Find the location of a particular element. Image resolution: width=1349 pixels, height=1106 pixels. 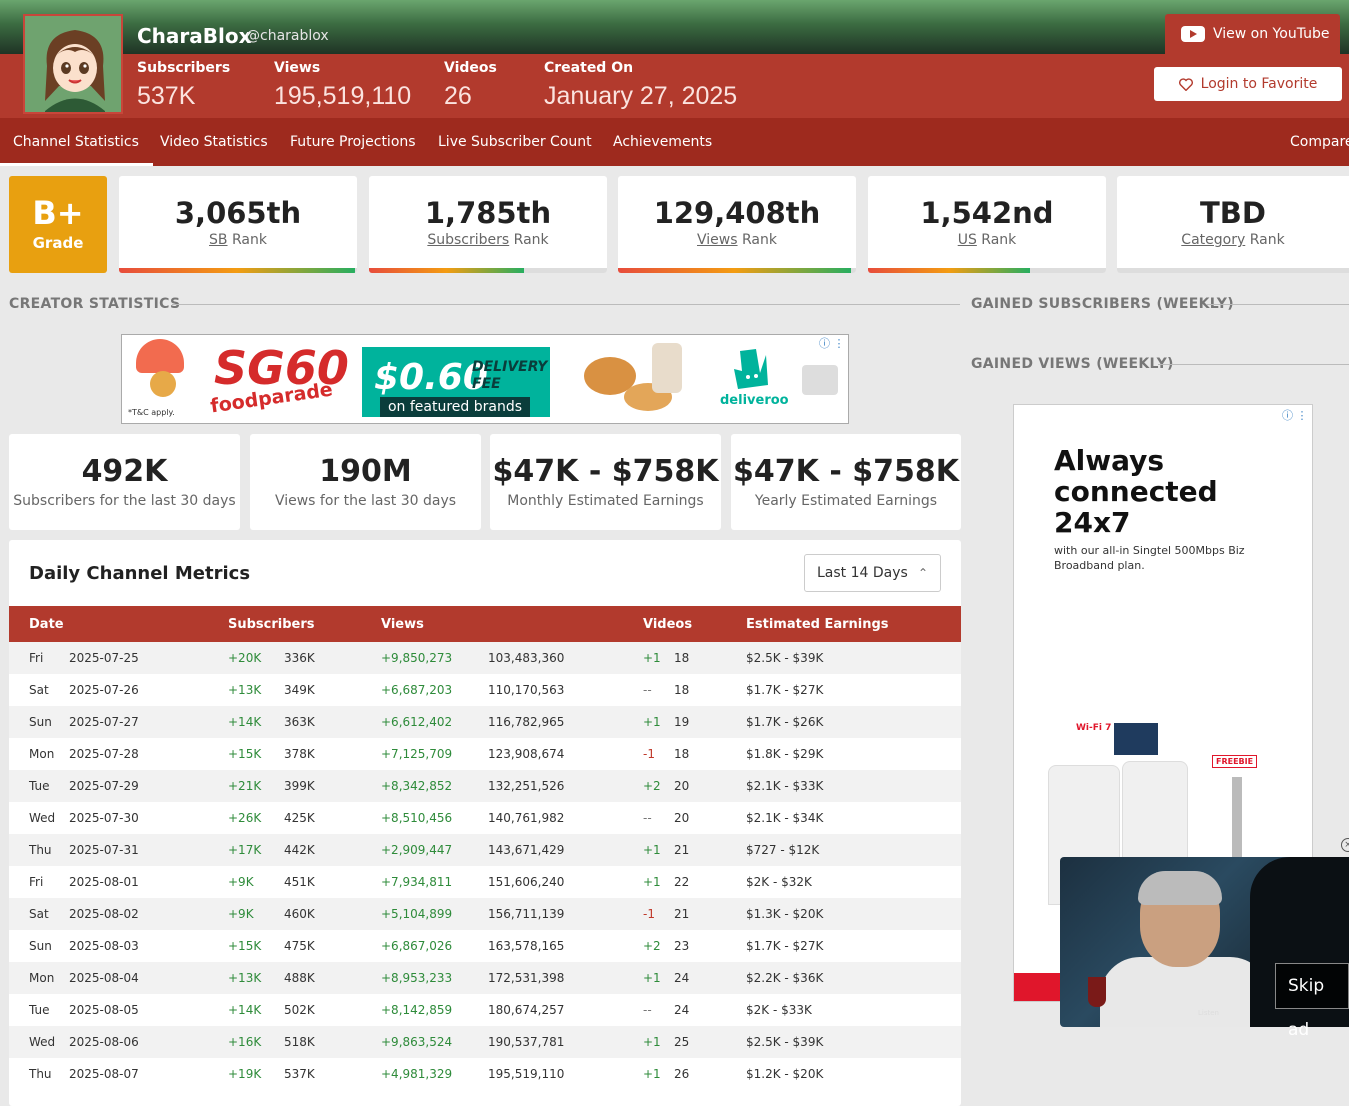

row-subscriber-change: +15K is located at coordinates (245, 946).